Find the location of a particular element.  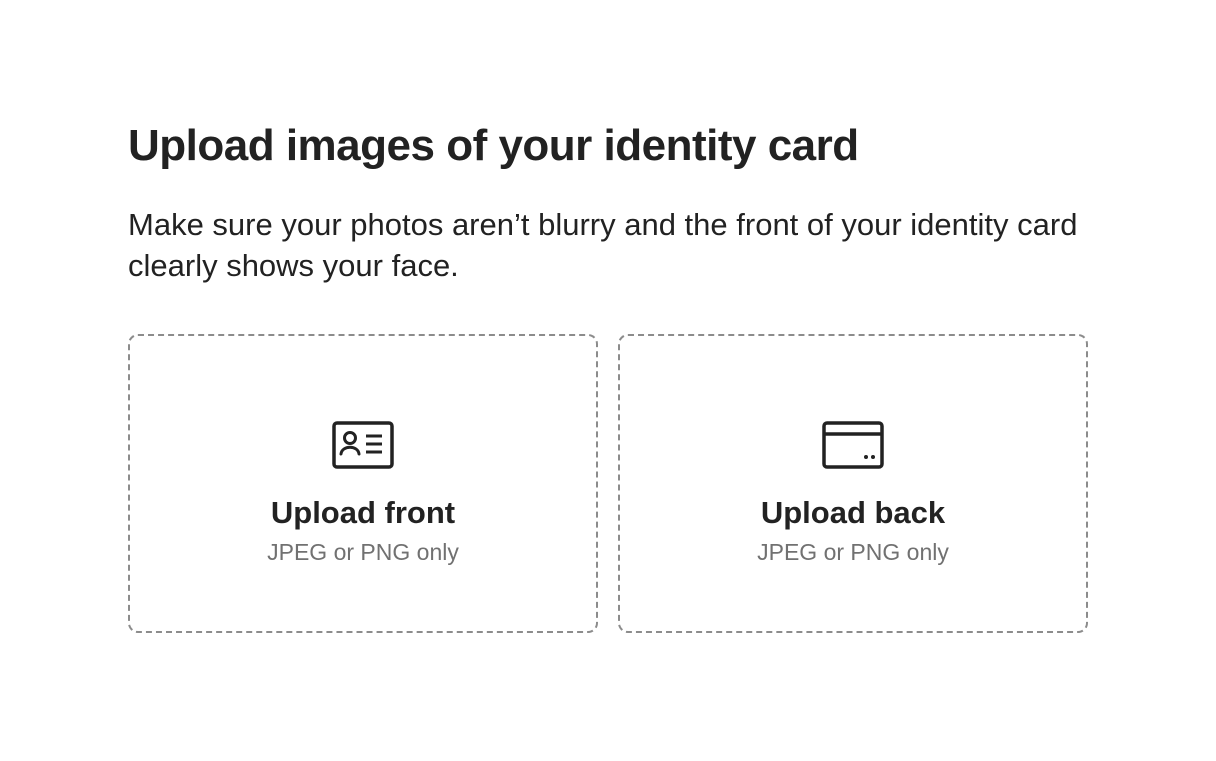

page-title: Upload images of your identity card is located at coordinates (493, 145).